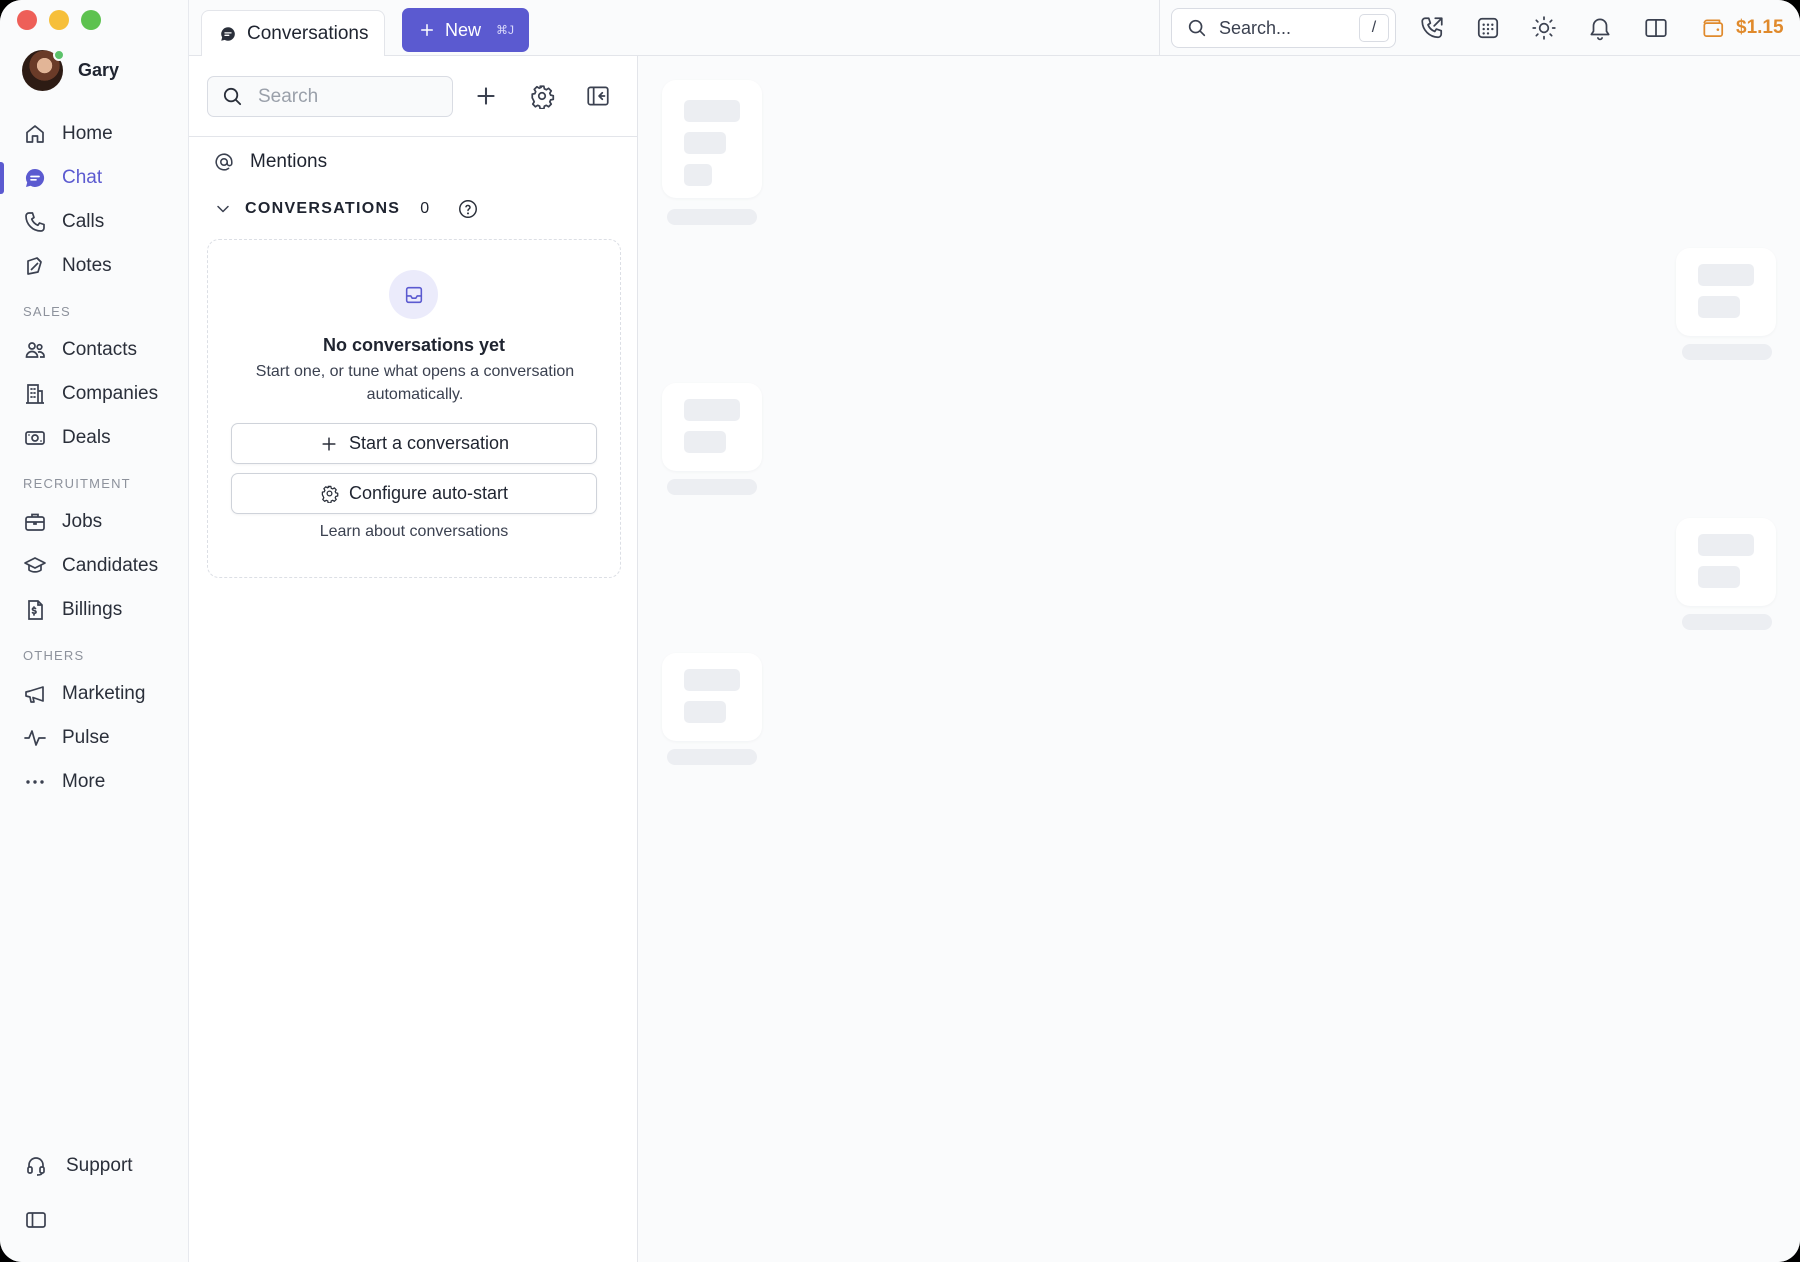 This screenshot has width=1800, height=1262. I want to click on sidebar-item-label: More, so click(84, 781).